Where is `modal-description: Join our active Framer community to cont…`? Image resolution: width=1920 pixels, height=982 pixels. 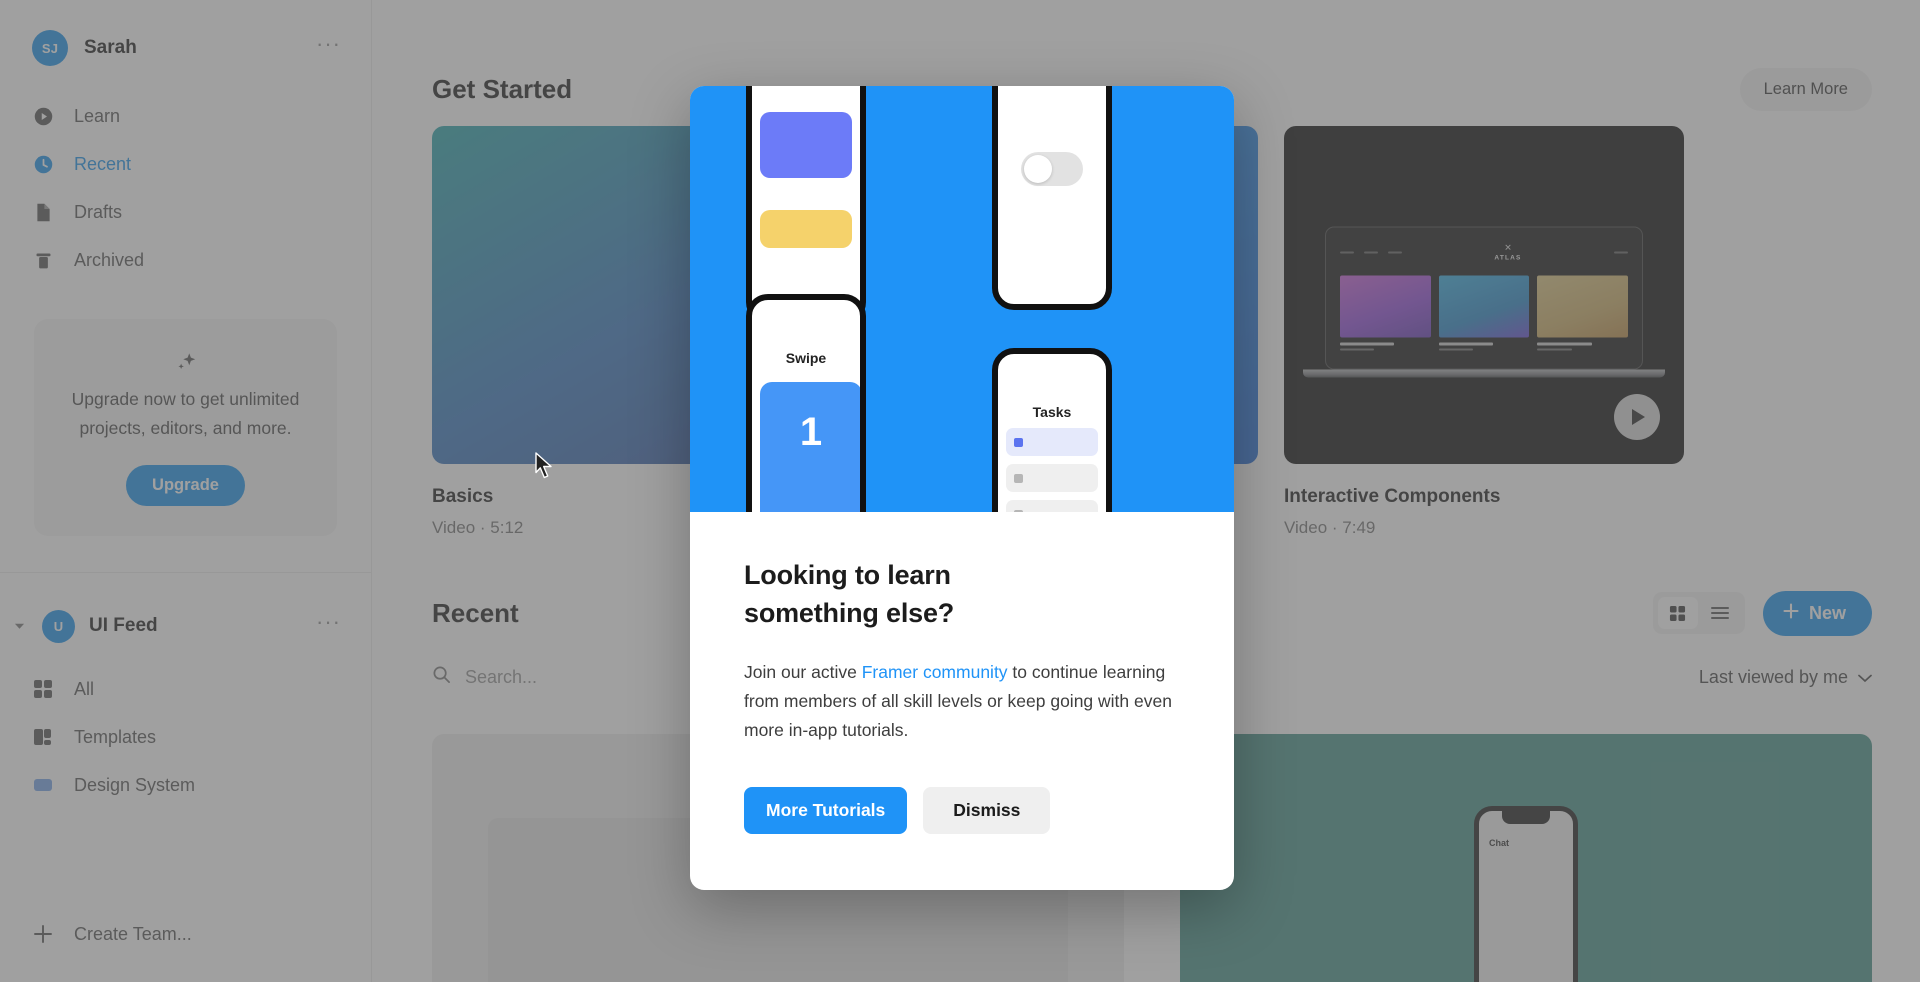 modal-description: Join our active Framer community to cont… is located at coordinates (962, 701).